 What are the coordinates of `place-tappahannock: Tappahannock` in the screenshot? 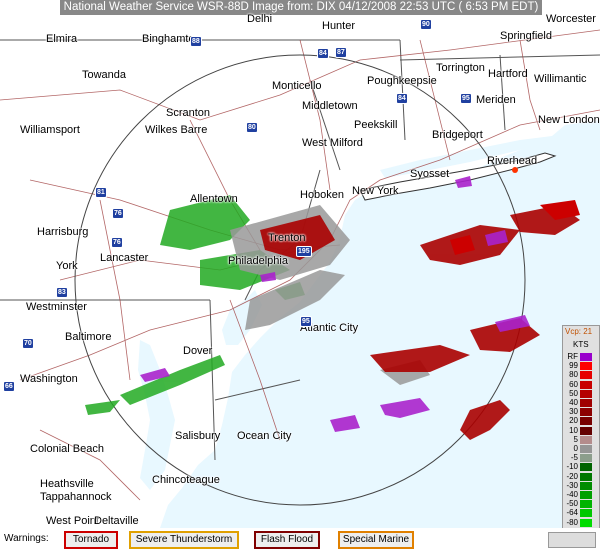 It's located at (76, 497).